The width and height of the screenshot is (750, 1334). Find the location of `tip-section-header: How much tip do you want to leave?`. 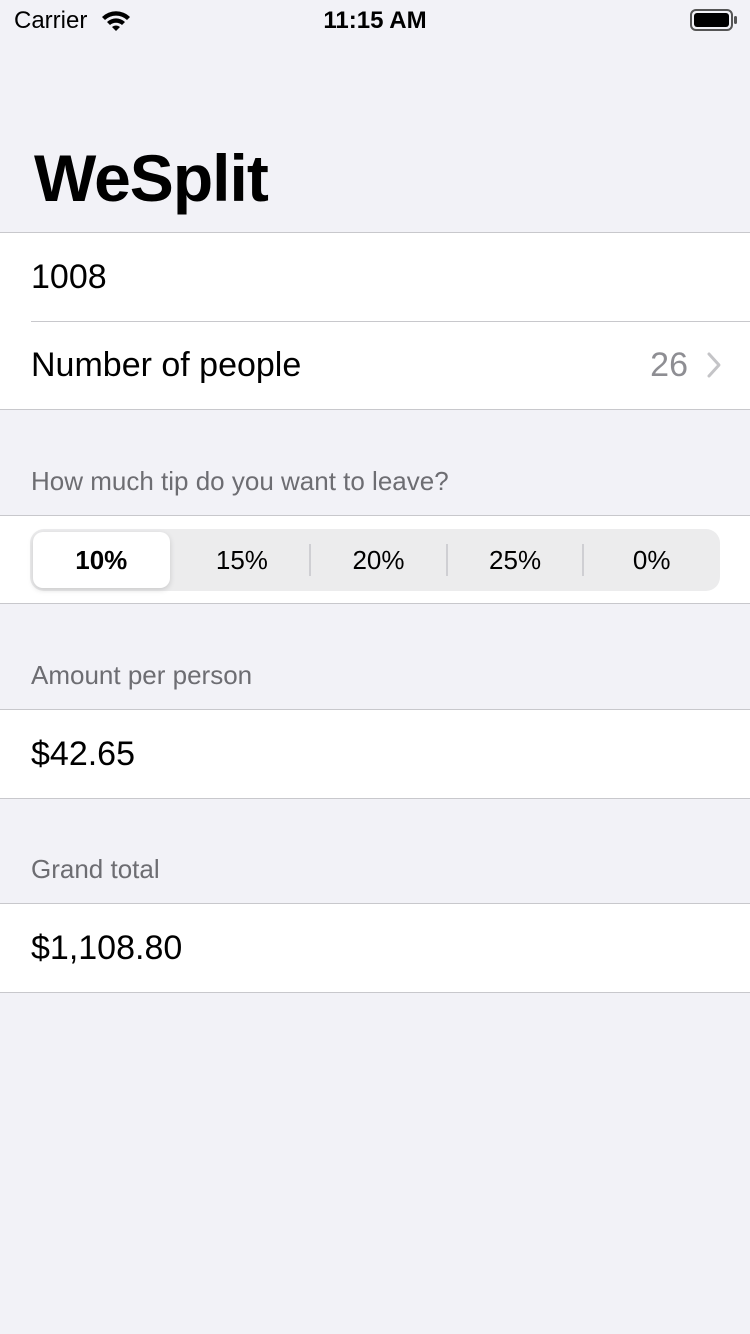

tip-section-header: How much tip do you want to leave? is located at coordinates (240, 481).